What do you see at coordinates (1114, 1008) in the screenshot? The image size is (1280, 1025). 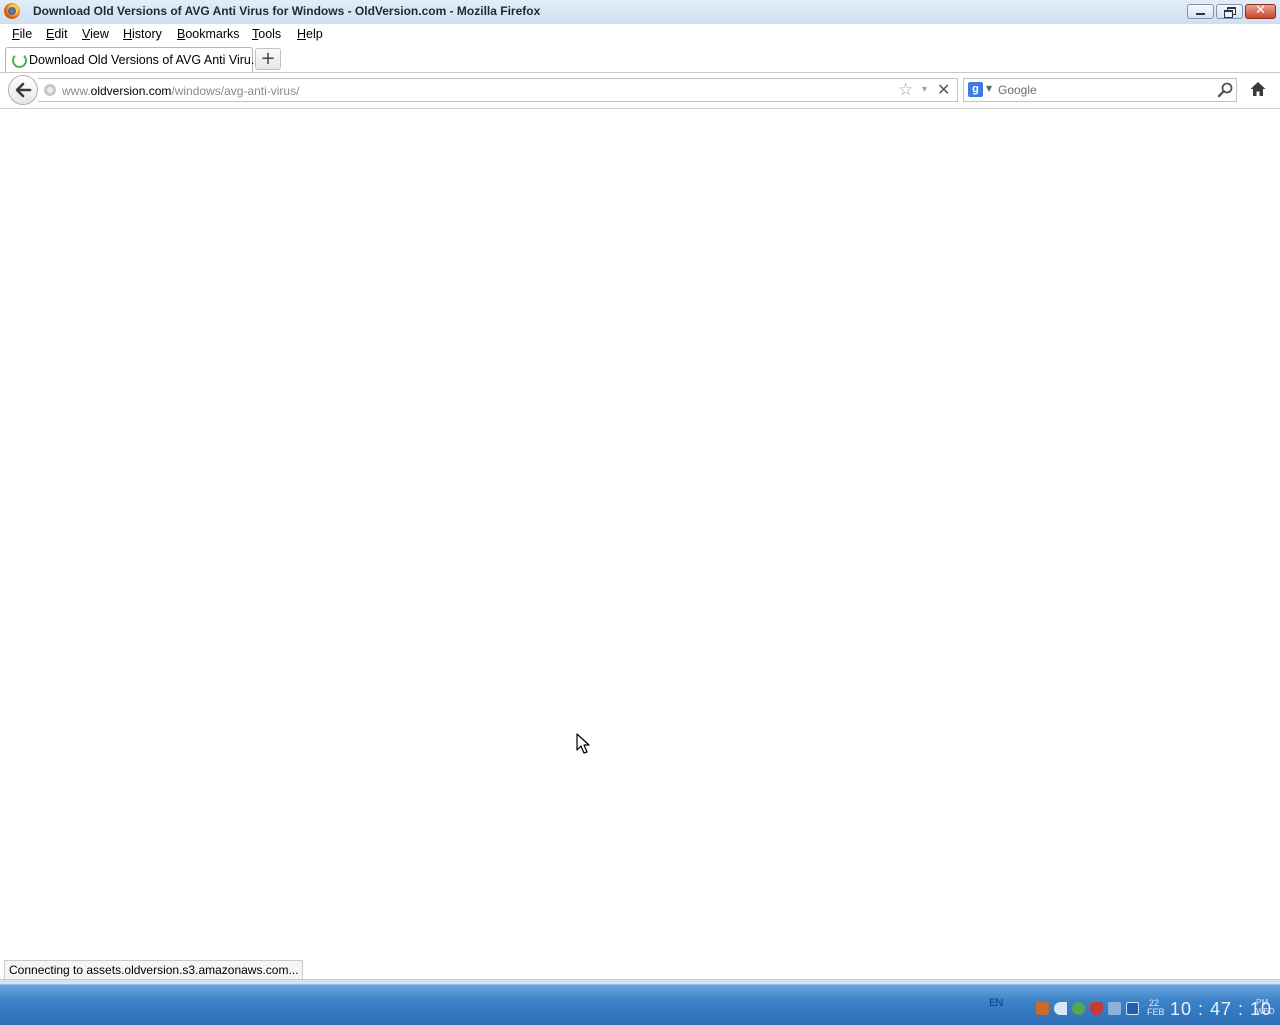 I see `network-icon` at bounding box center [1114, 1008].